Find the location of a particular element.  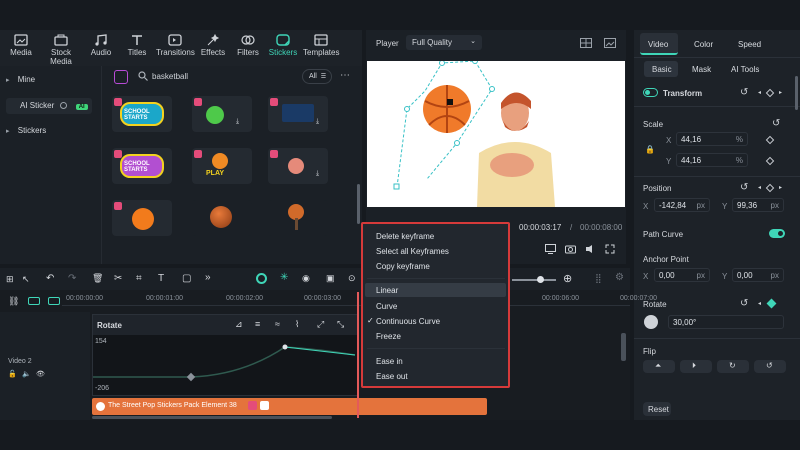

zoom-slider-thumb is located at coordinates (540, 279).